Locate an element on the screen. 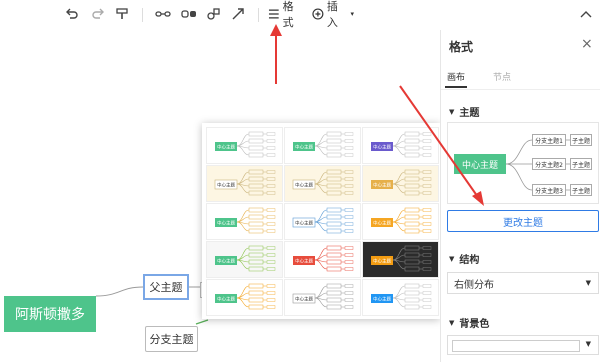  summary-icon is located at coordinates (189, 14).